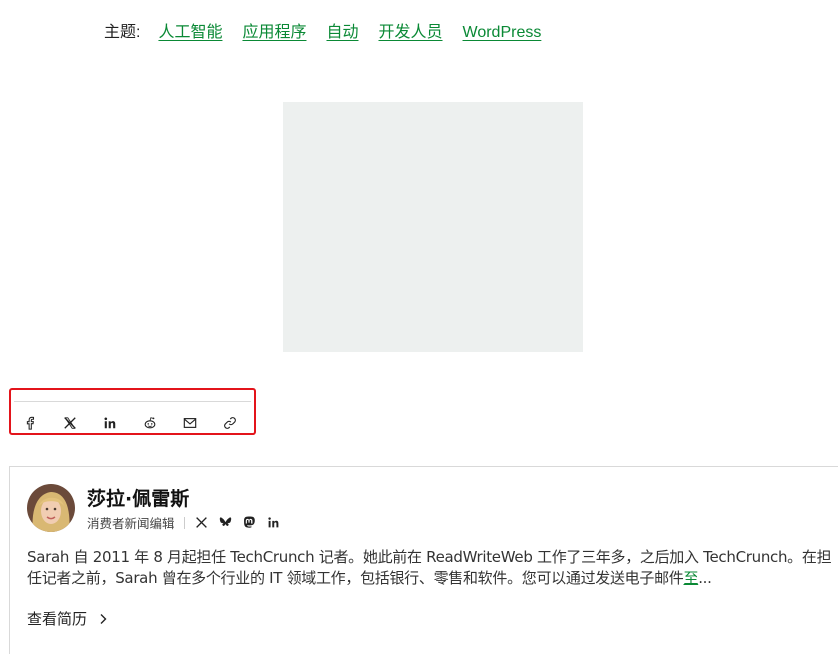 The height and width of the screenshot is (654, 838). I want to click on topic-link-apps: 应用程序, so click(274, 33).